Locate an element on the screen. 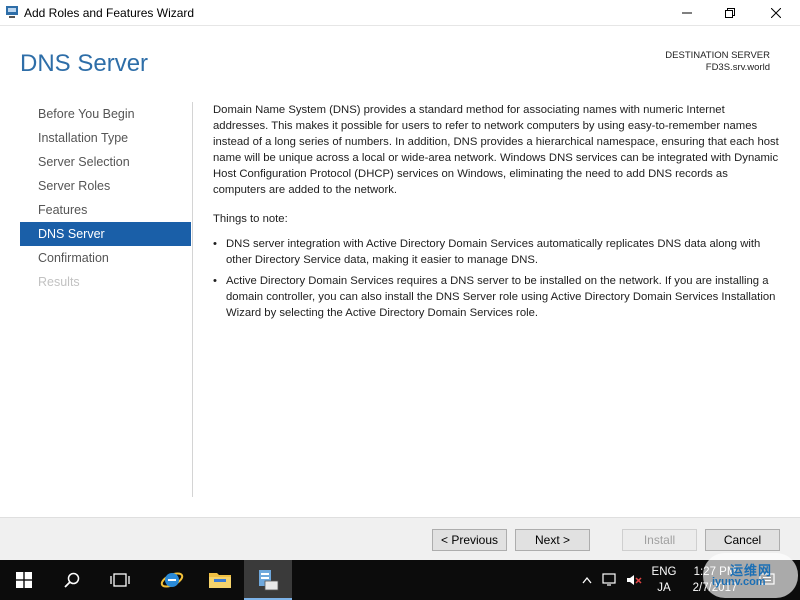  close-button is located at coordinates (776, 13).